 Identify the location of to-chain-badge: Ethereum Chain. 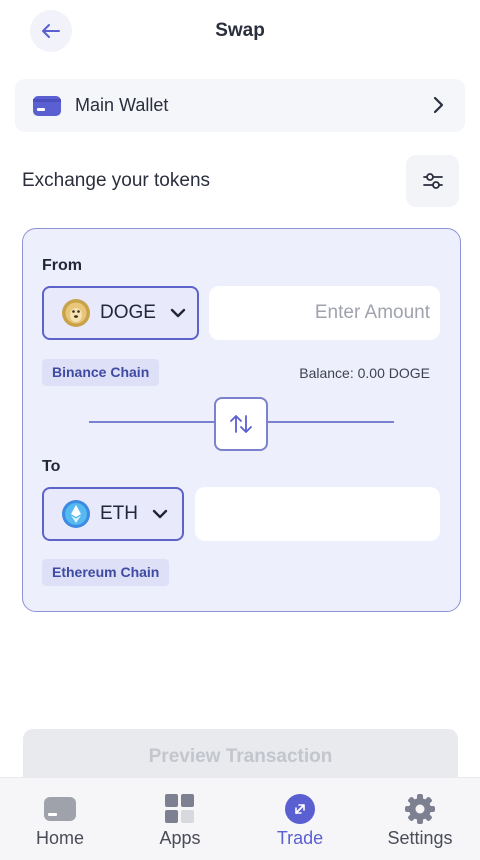
(106, 572).